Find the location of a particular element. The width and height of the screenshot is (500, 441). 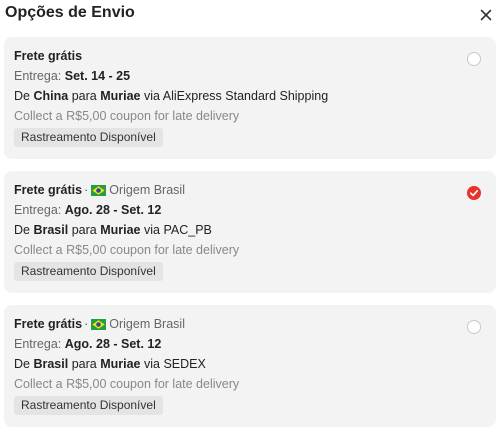

close-icon is located at coordinates (486, 15).